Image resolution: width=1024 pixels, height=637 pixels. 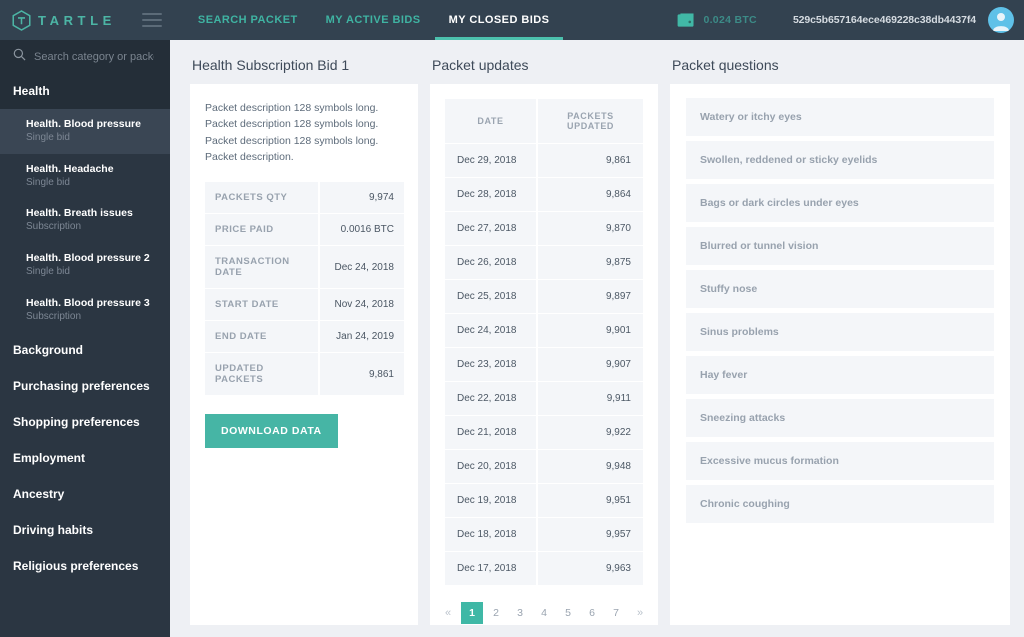 What do you see at coordinates (94, 56) in the screenshot?
I see `search-input` at bounding box center [94, 56].